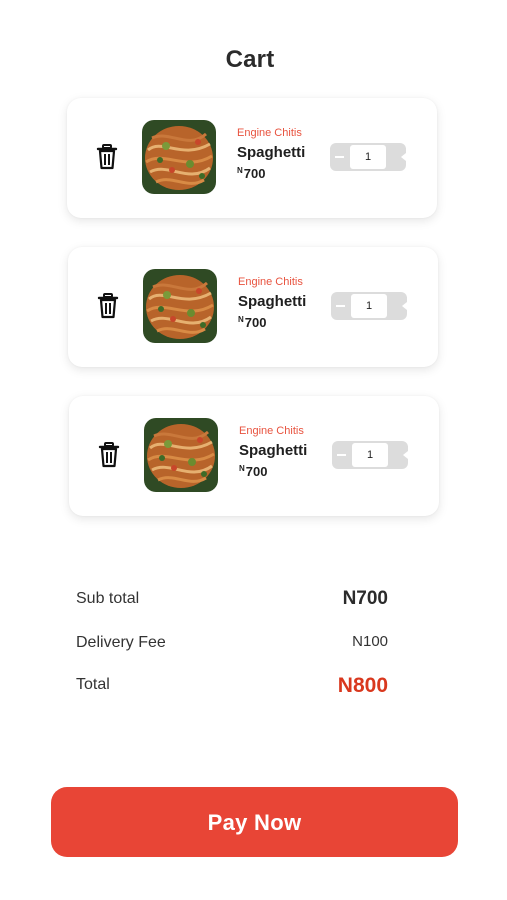 Image resolution: width=507 pixels, height=900 pixels. Describe the element at coordinates (370, 641) in the screenshot. I see `delivery-fee-value: N100` at that location.